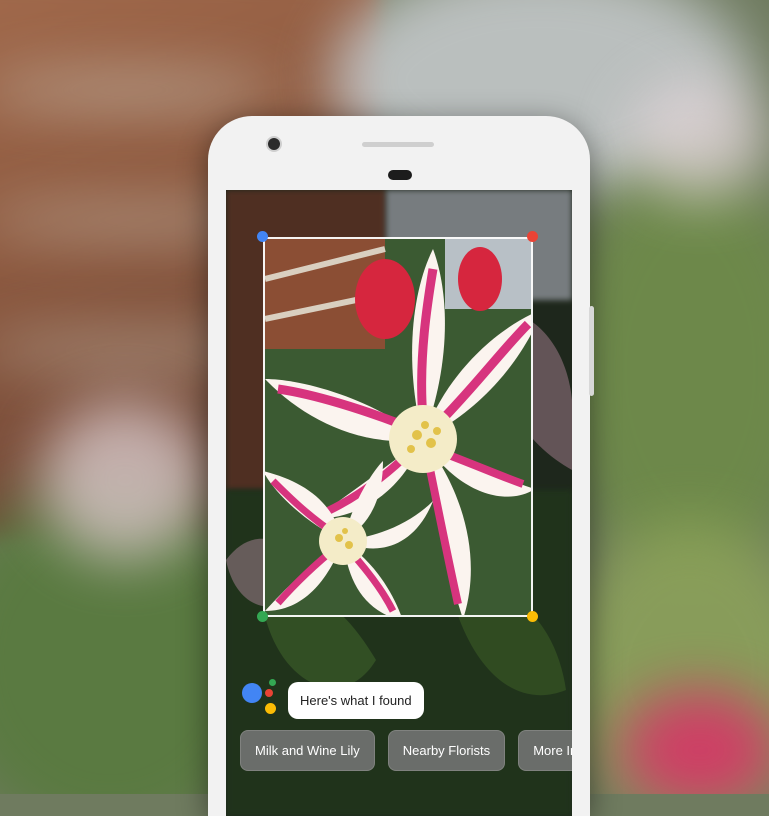 The image size is (769, 816). I want to click on google-assistant-icon, so click(261, 700).